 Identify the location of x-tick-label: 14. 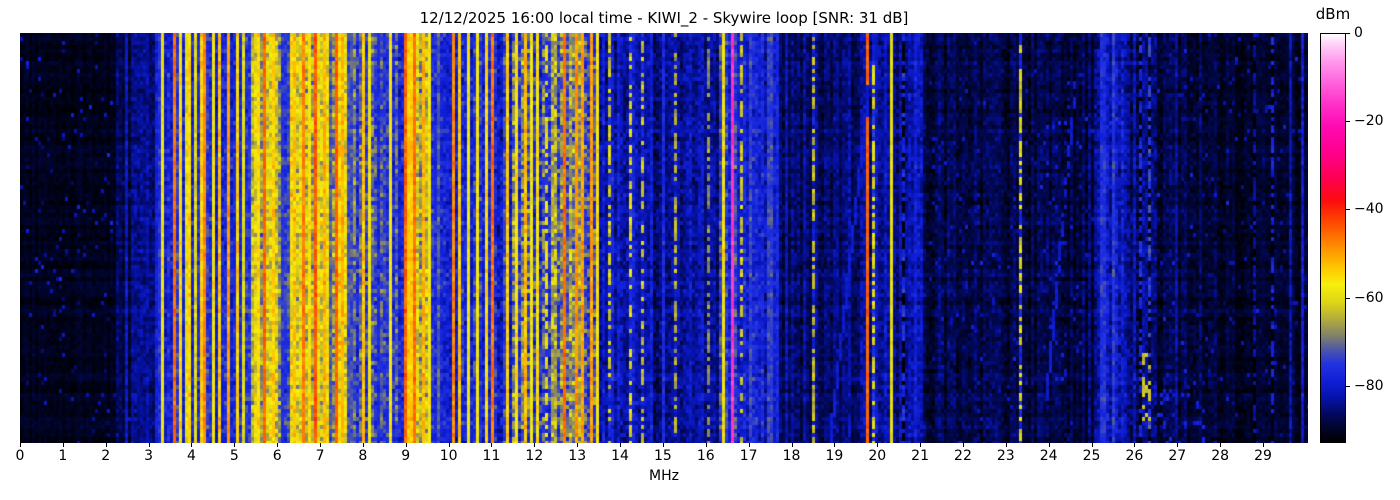
(620, 456).